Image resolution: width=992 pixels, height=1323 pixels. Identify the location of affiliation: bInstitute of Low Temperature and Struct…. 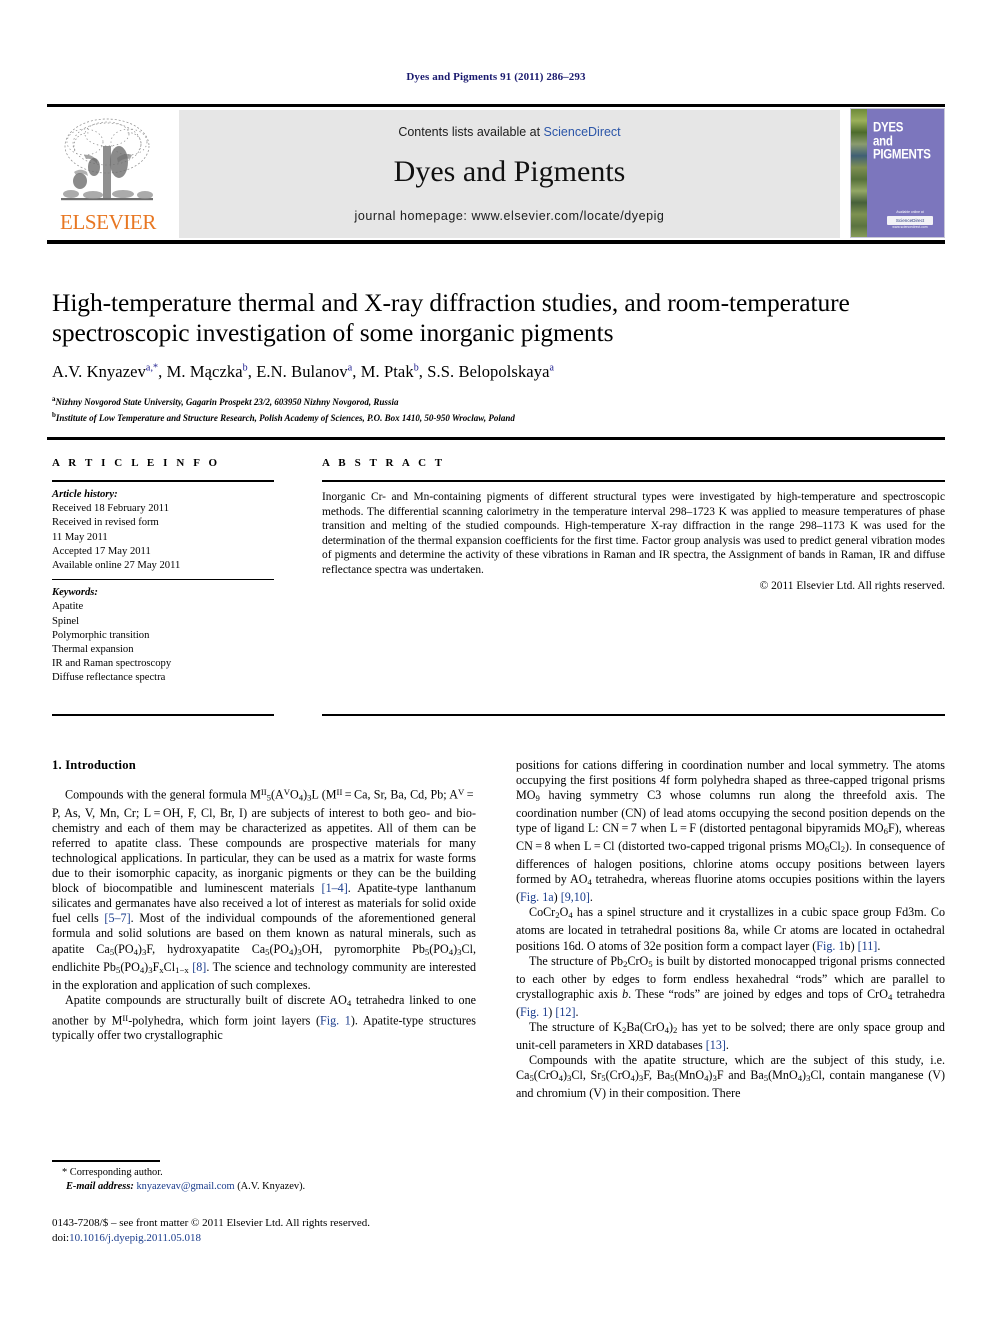
(283, 416).